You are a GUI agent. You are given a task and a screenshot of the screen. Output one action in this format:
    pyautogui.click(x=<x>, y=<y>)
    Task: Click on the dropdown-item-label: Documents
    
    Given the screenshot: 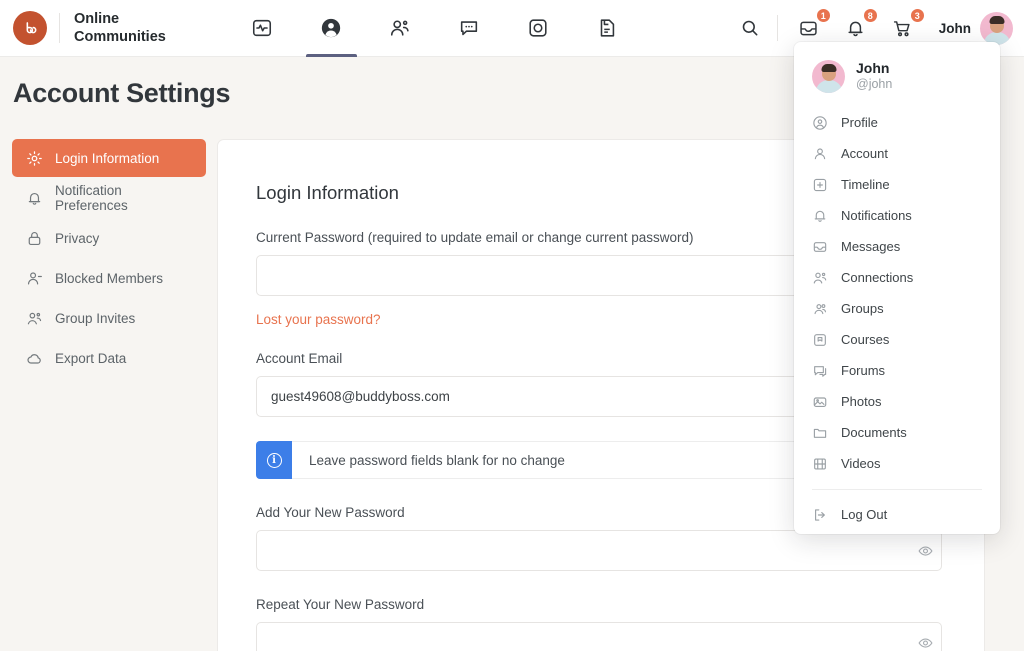 What is the action you would take?
    pyautogui.click(x=874, y=432)
    